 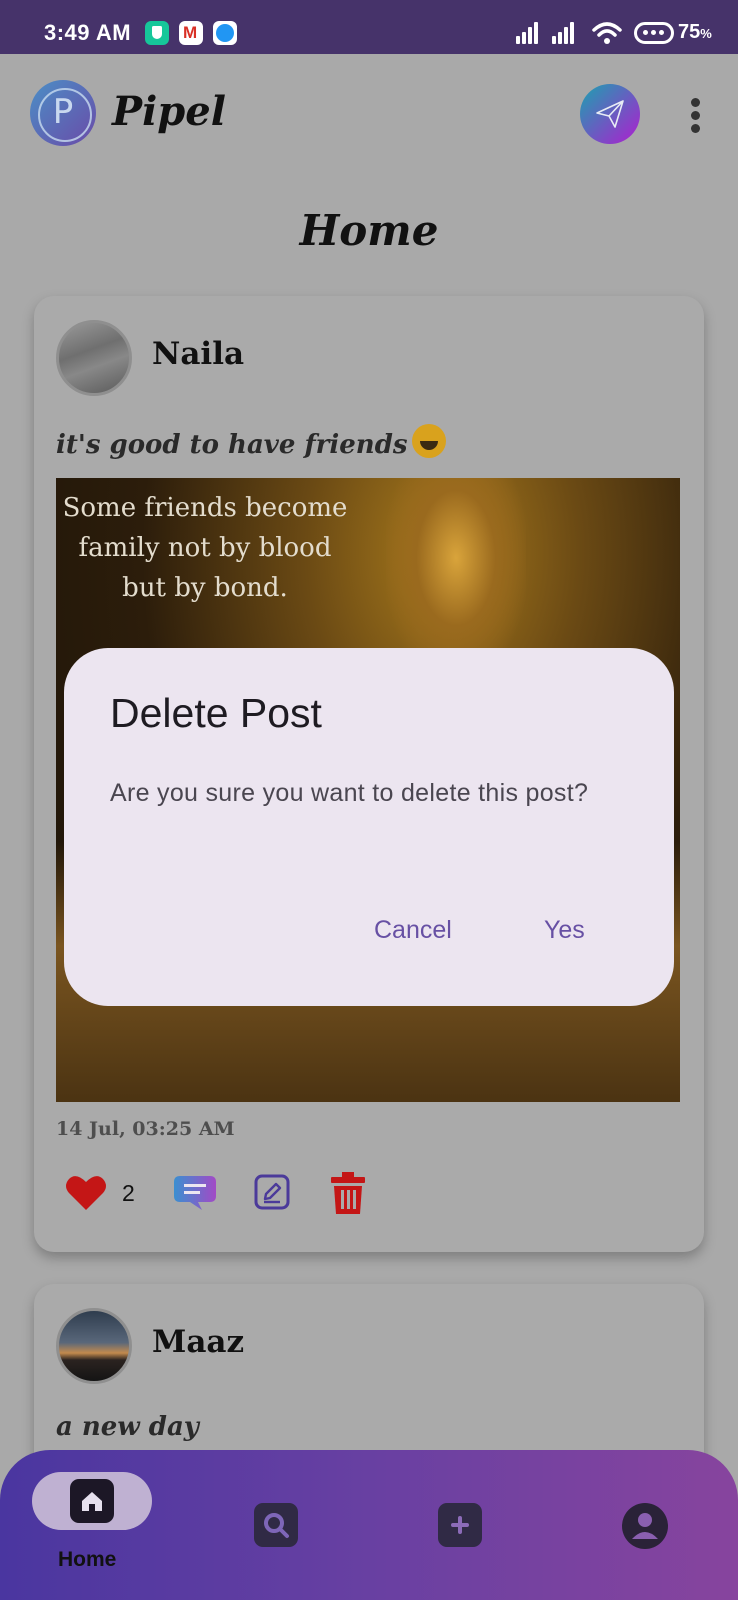 What do you see at coordinates (695, 32) in the screenshot?
I see `battery-percent: 75%` at bounding box center [695, 32].